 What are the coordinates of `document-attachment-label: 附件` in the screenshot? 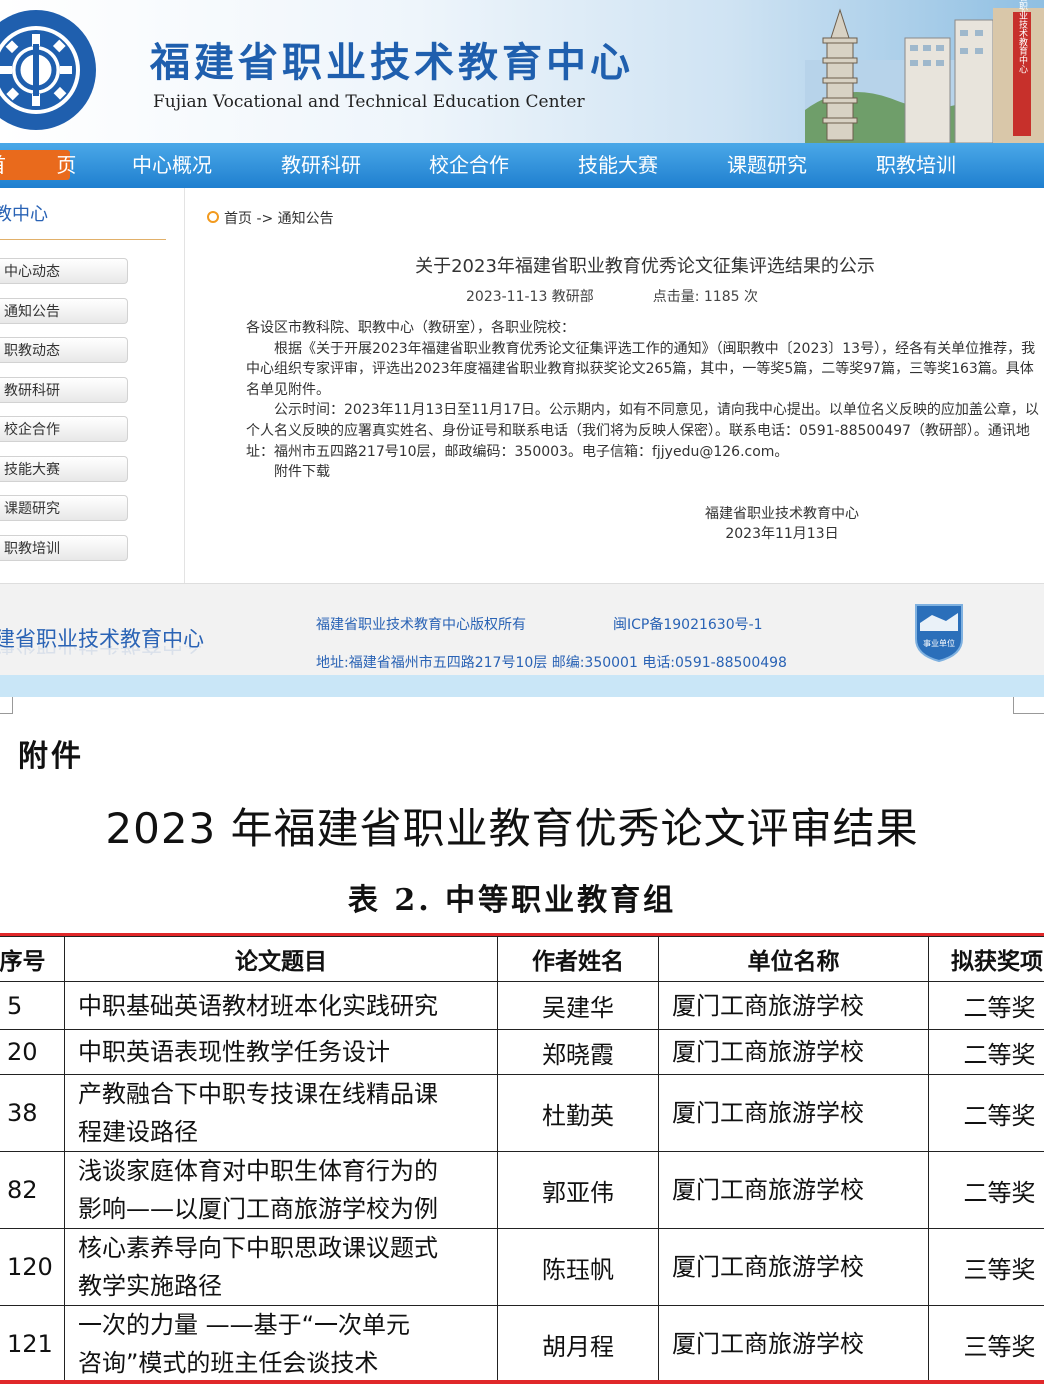 It's located at (51, 756).